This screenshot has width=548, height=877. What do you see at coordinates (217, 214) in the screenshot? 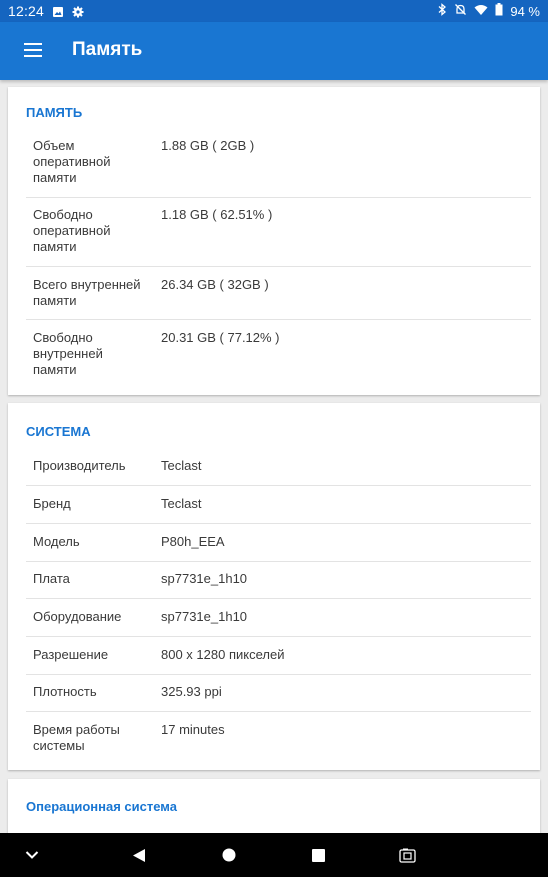
I see `row-value: 1.18 GB ( 62.51% )` at bounding box center [217, 214].